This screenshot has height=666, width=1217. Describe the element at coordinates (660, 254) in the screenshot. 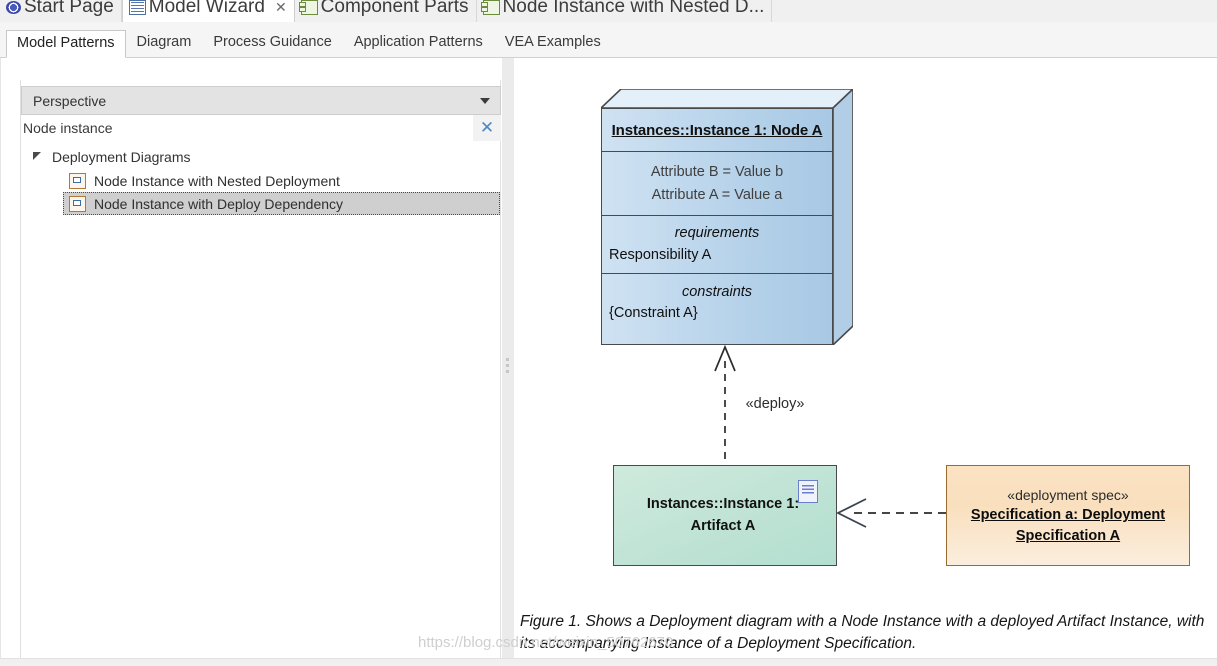

I see `section-value: Responsibility A` at that location.